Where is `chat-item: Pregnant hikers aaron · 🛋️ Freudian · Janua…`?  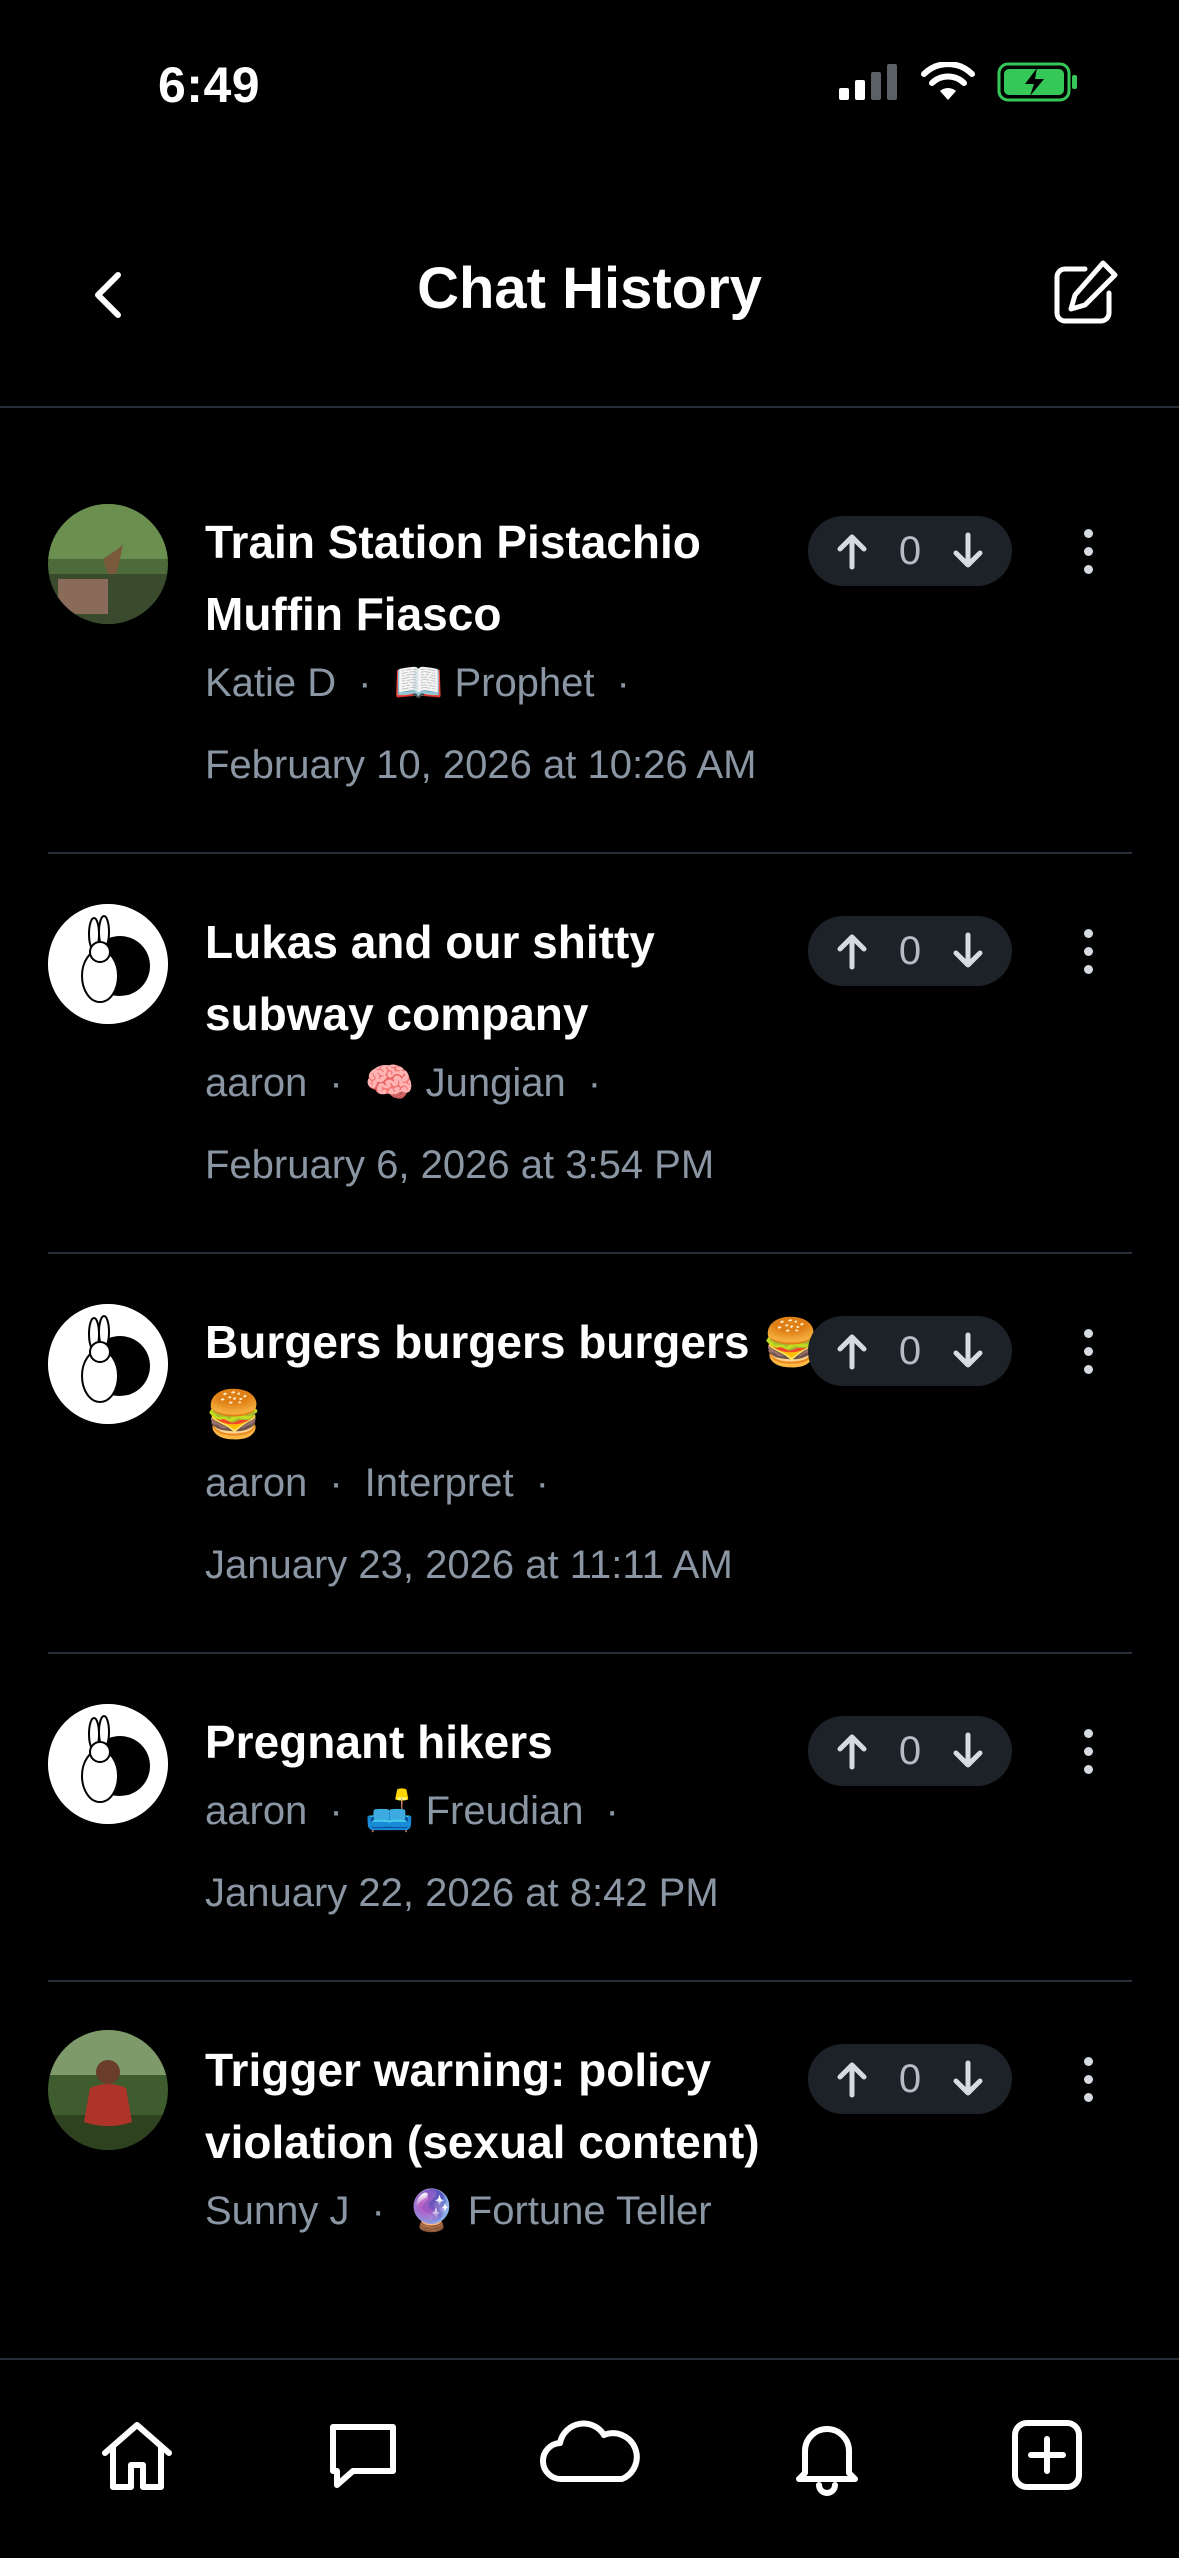
chat-item: Pregnant hikers aaron · 🛋️ Freudian · Janua… is located at coordinates (590, 1818).